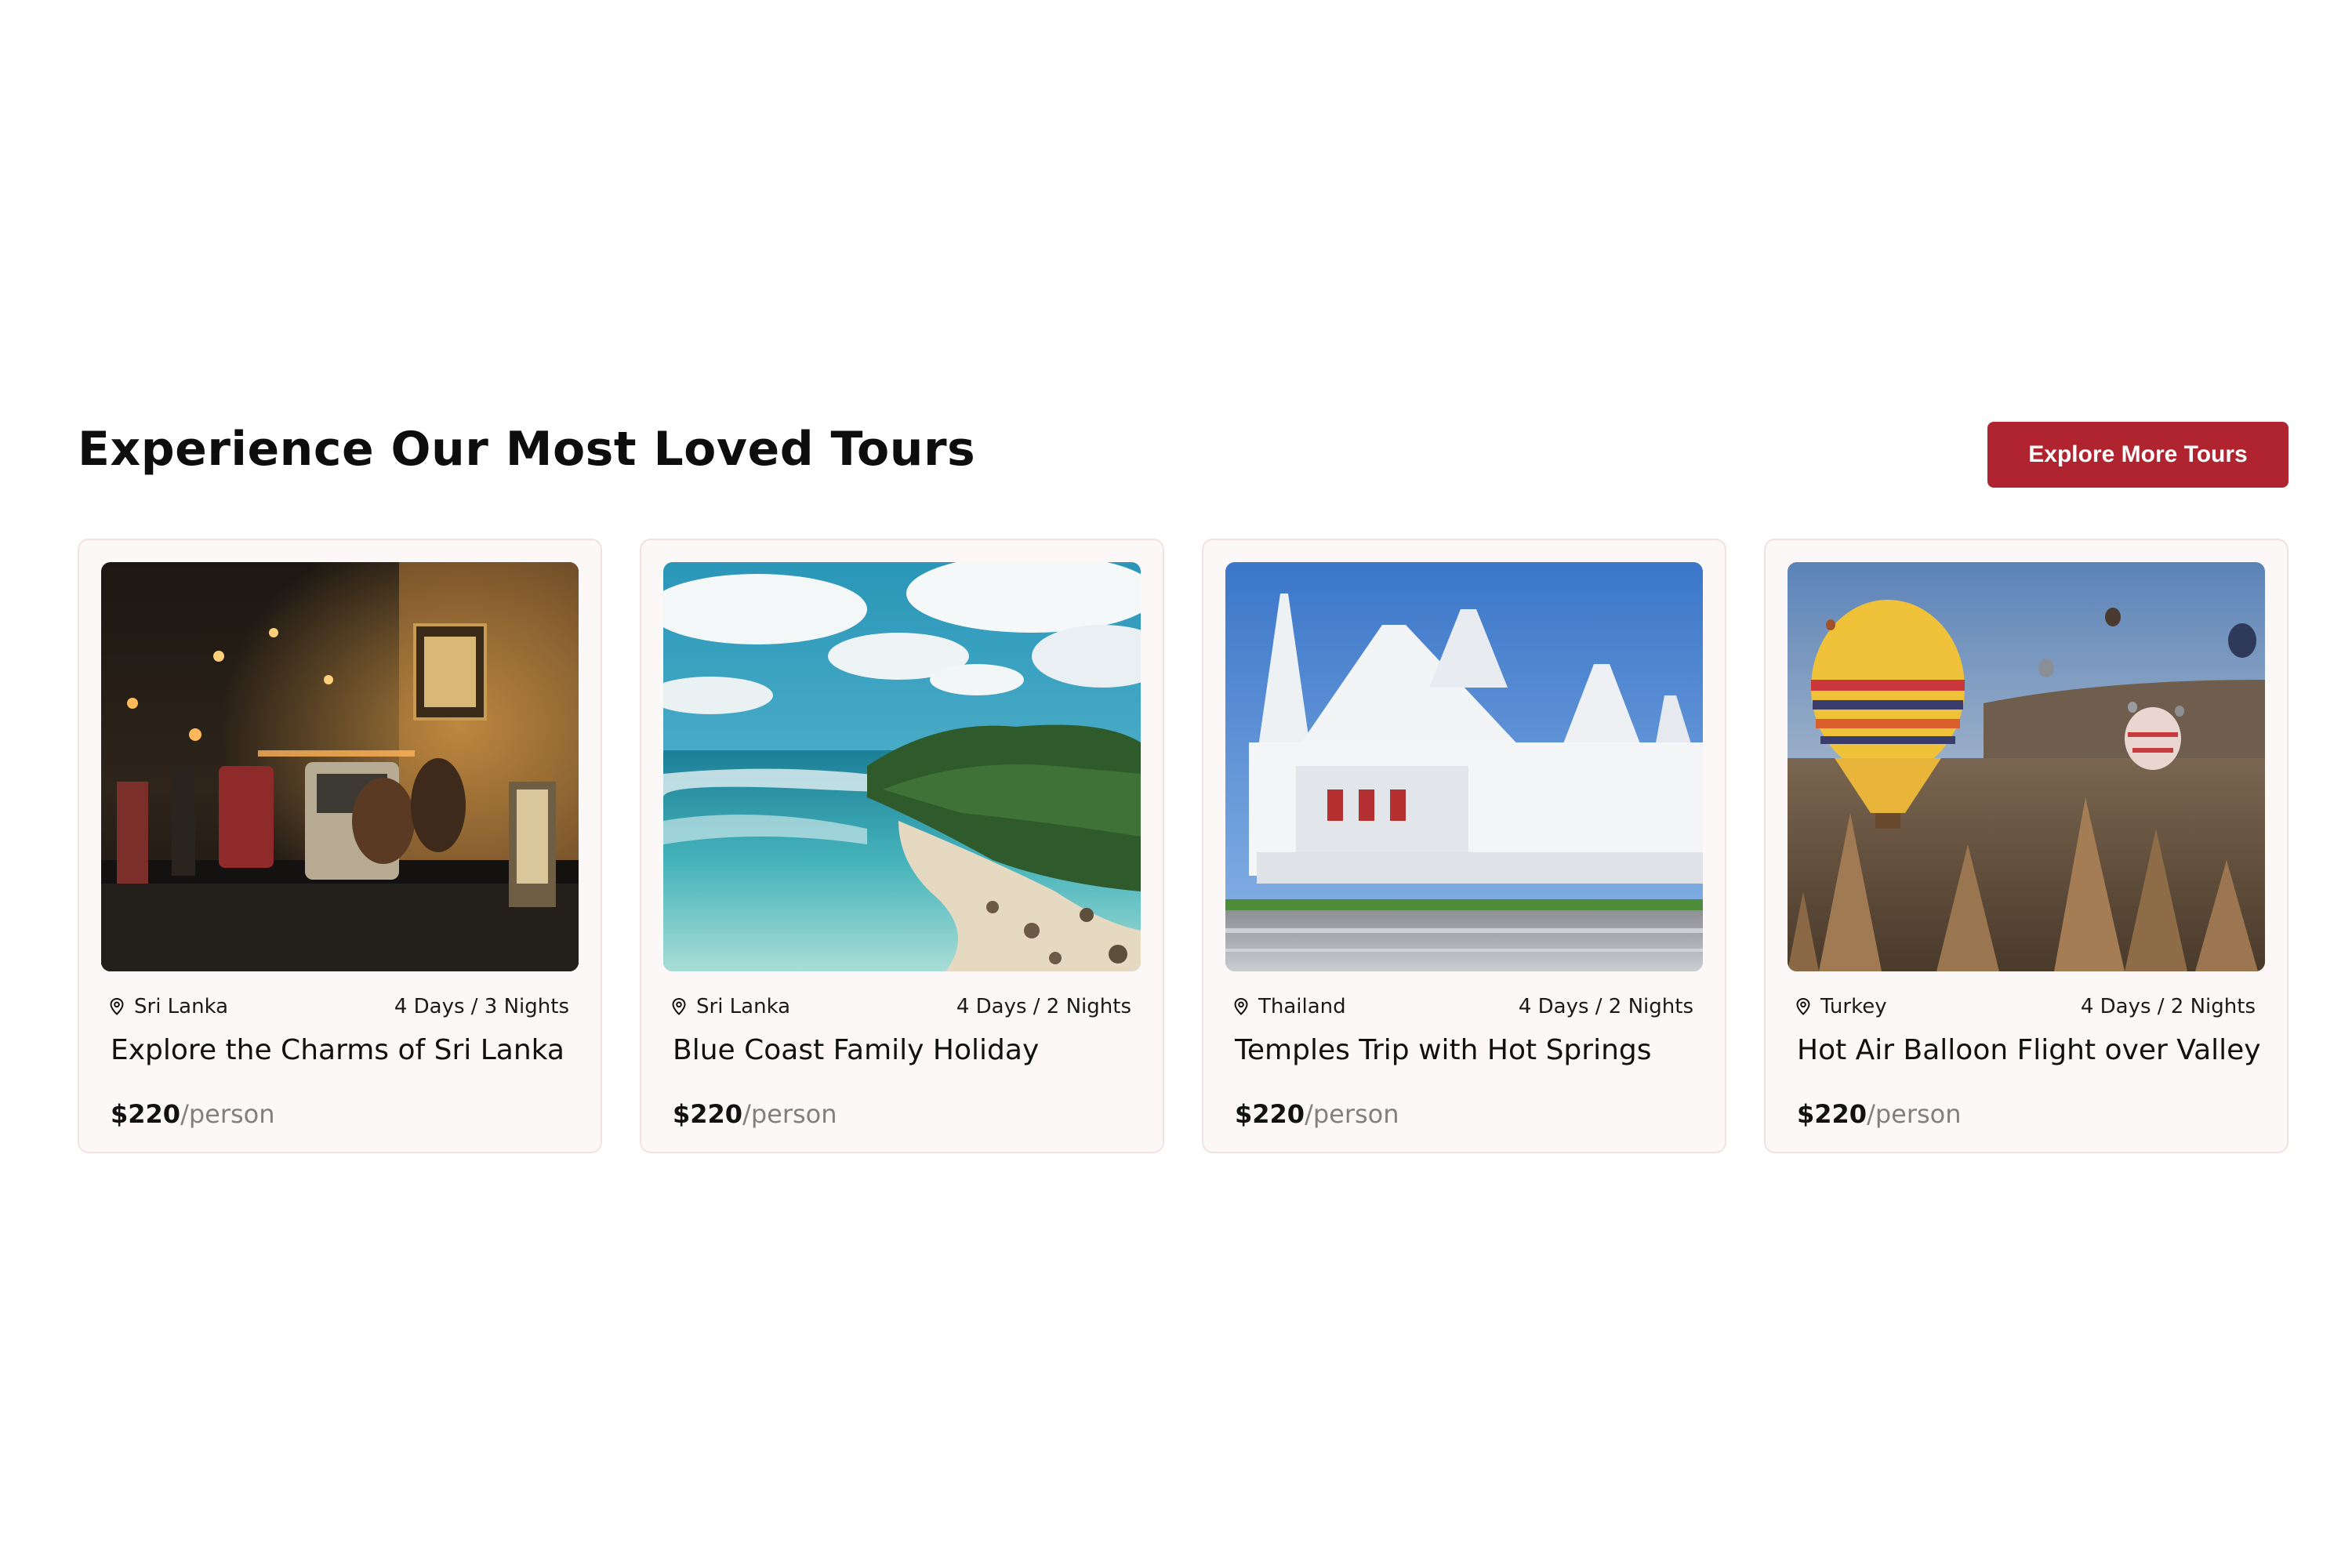  I want to click on tour-location: Thailand, so click(1289, 1006).